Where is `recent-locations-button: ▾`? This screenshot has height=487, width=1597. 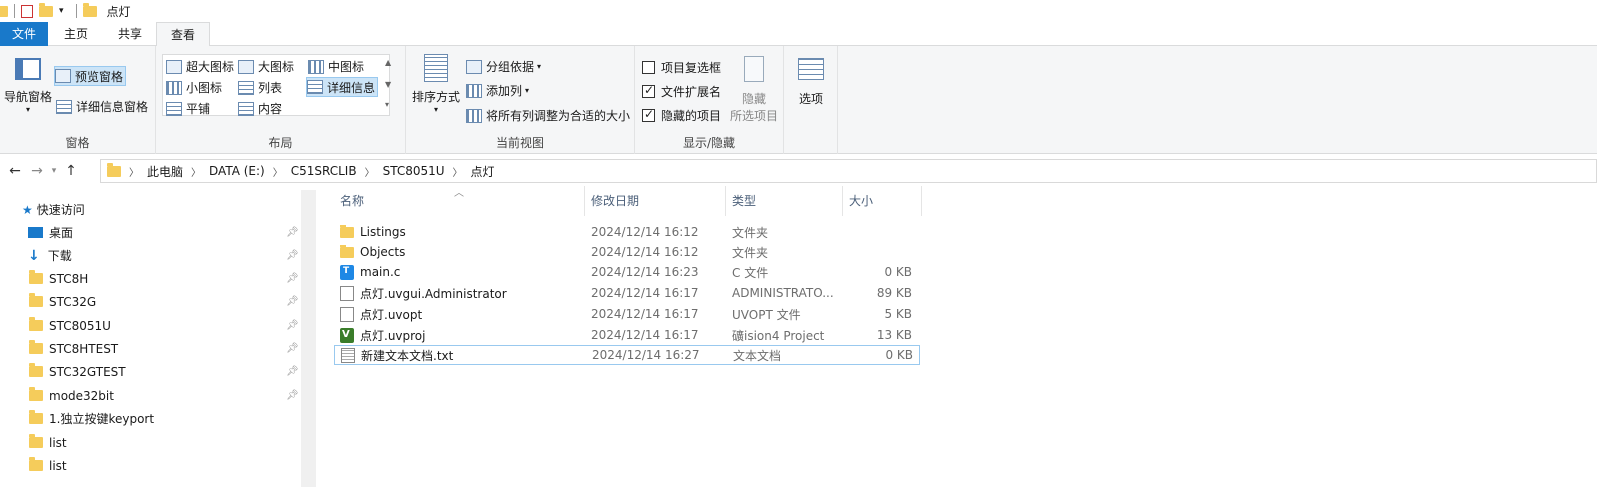 recent-locations-button: ▾ is located at coordinates (54, 171).